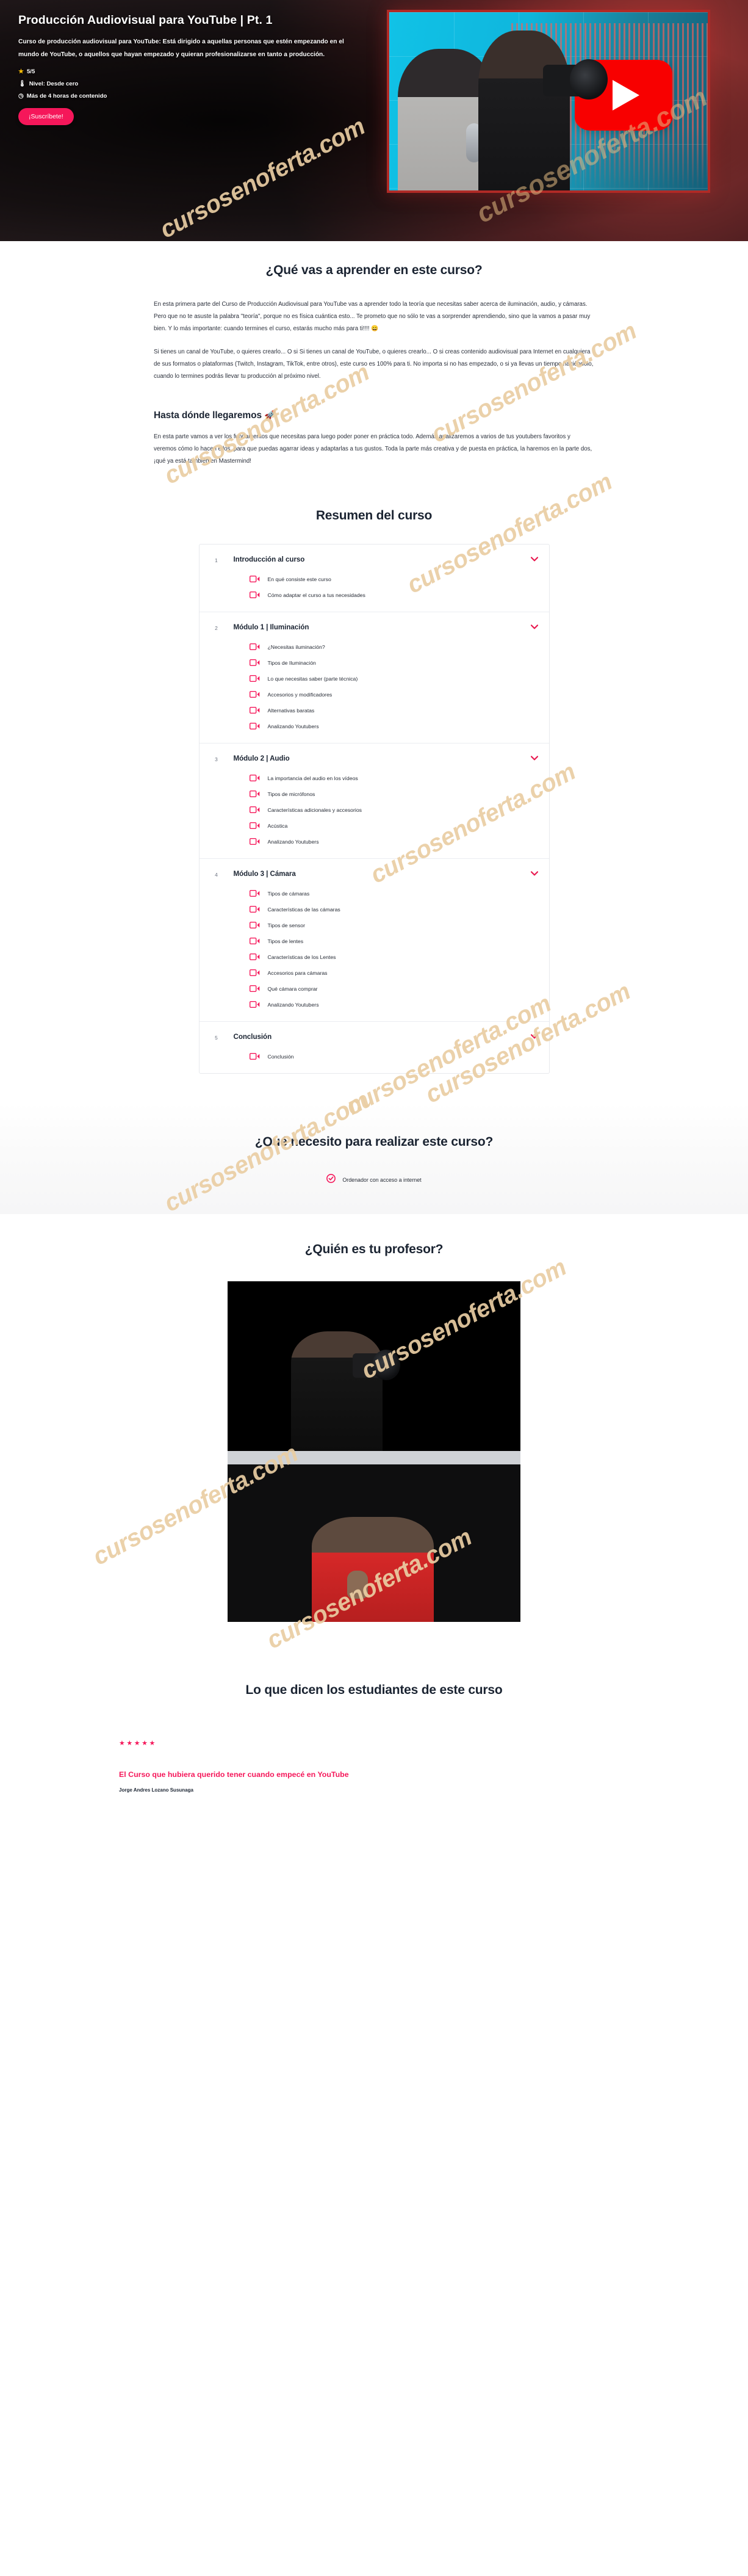 This screenshot has height=2576, width=748. I want to click on module-header: 2 Módulo 1 | Iluminación, so click(374, 627).